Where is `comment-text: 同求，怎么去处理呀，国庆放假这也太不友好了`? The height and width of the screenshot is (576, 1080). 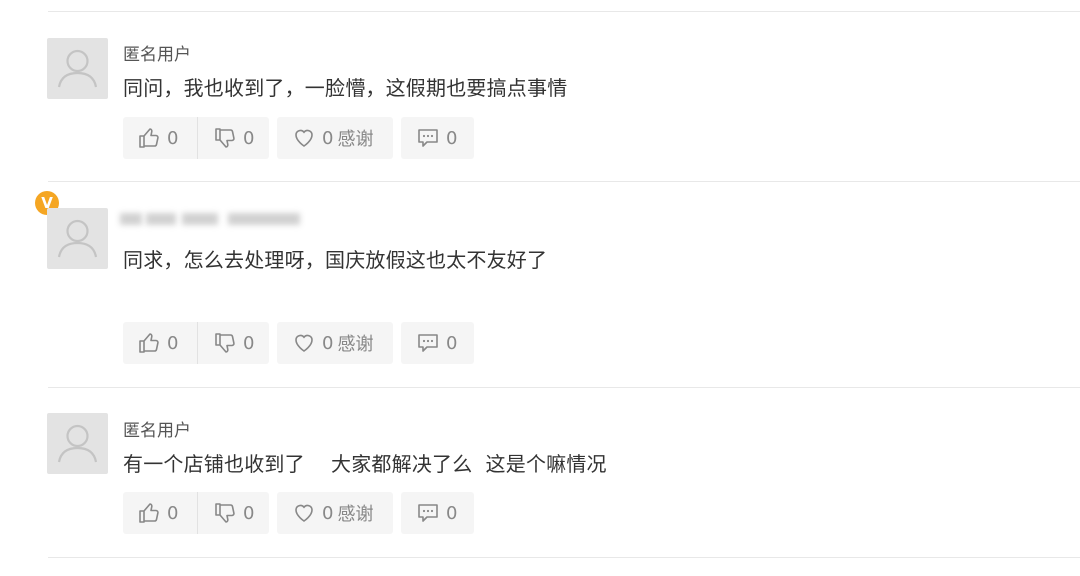 comment-text: 同求，怎么去处理呀，国庆放假这也太不友好了 is located at coordinates (335, 260).